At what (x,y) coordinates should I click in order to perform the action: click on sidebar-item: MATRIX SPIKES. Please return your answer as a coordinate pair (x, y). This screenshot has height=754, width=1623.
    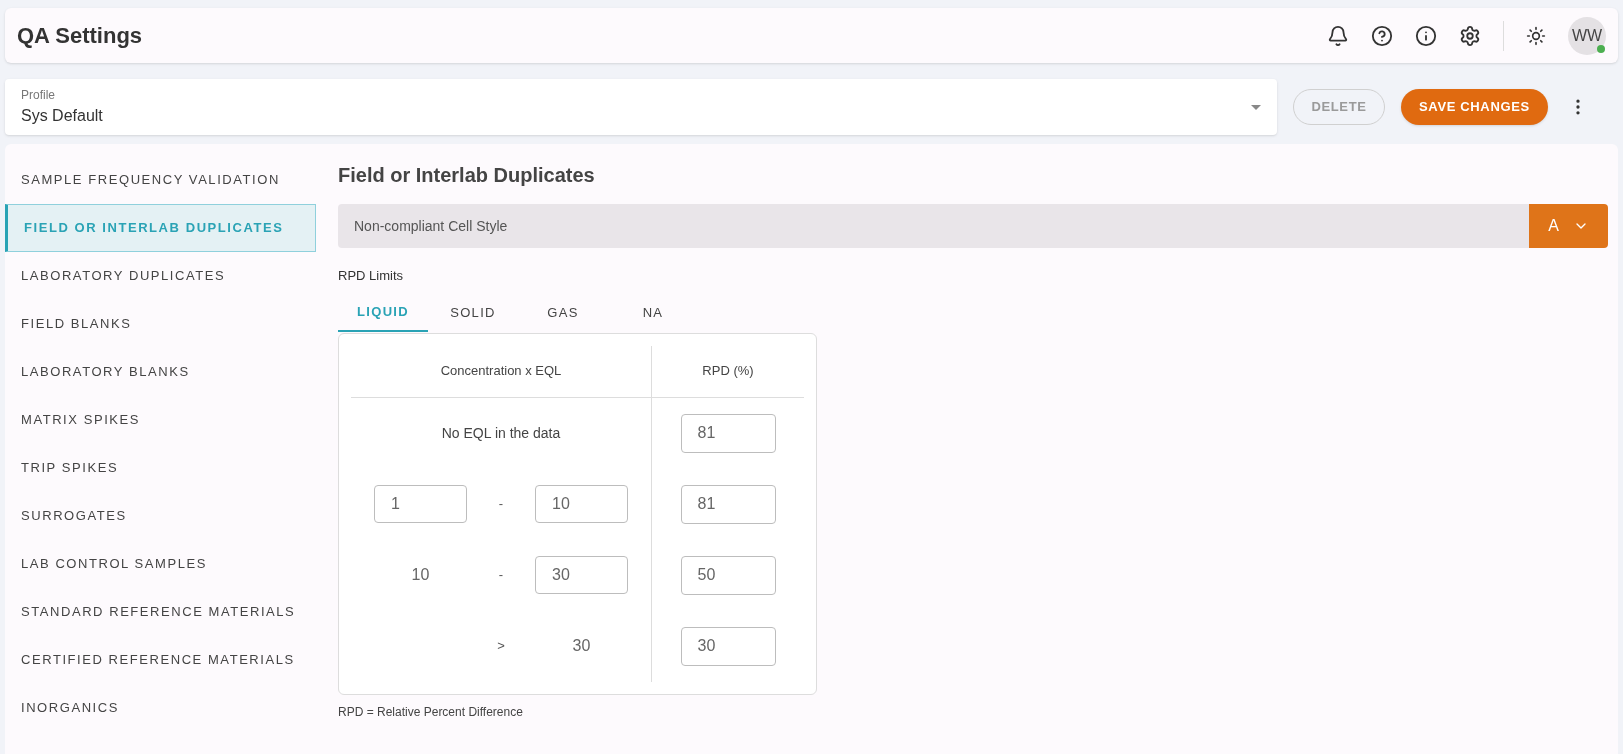
    Looking at the image, I should click on (160, 420).